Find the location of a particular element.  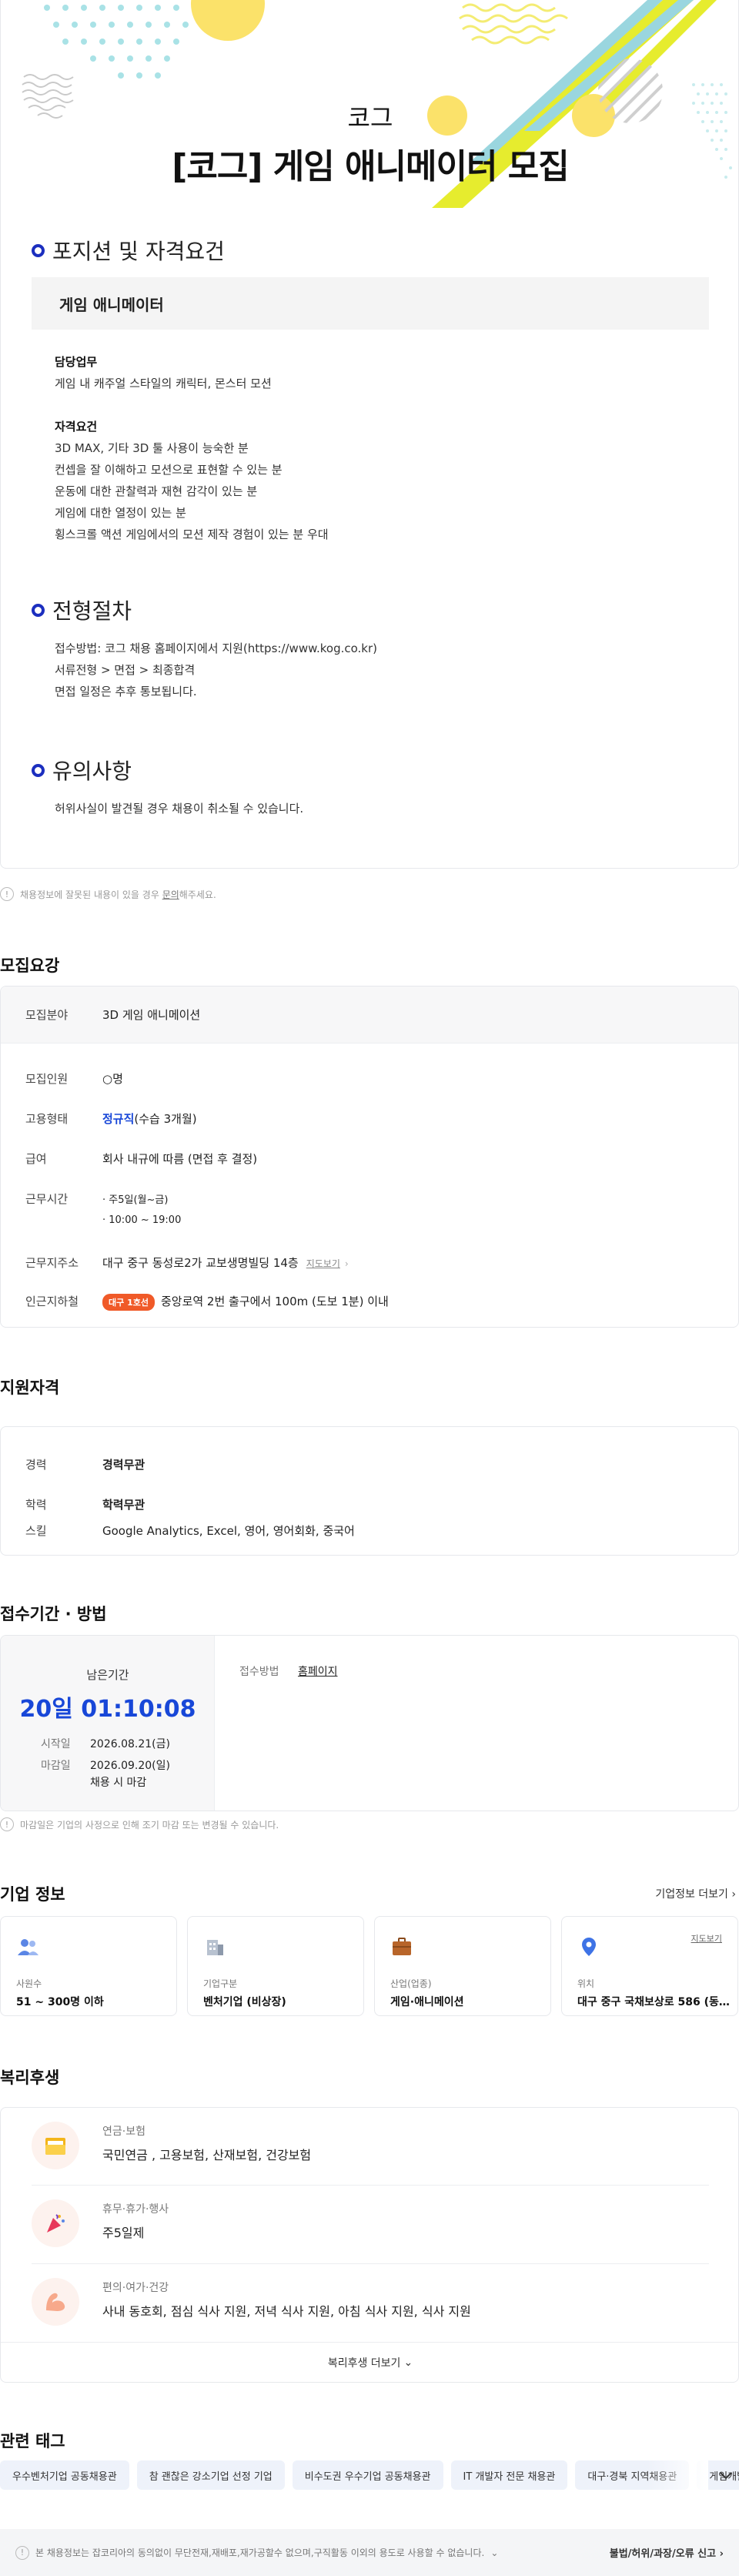

tags-title: 관련 태그 is located at coordinates (32, 2441).